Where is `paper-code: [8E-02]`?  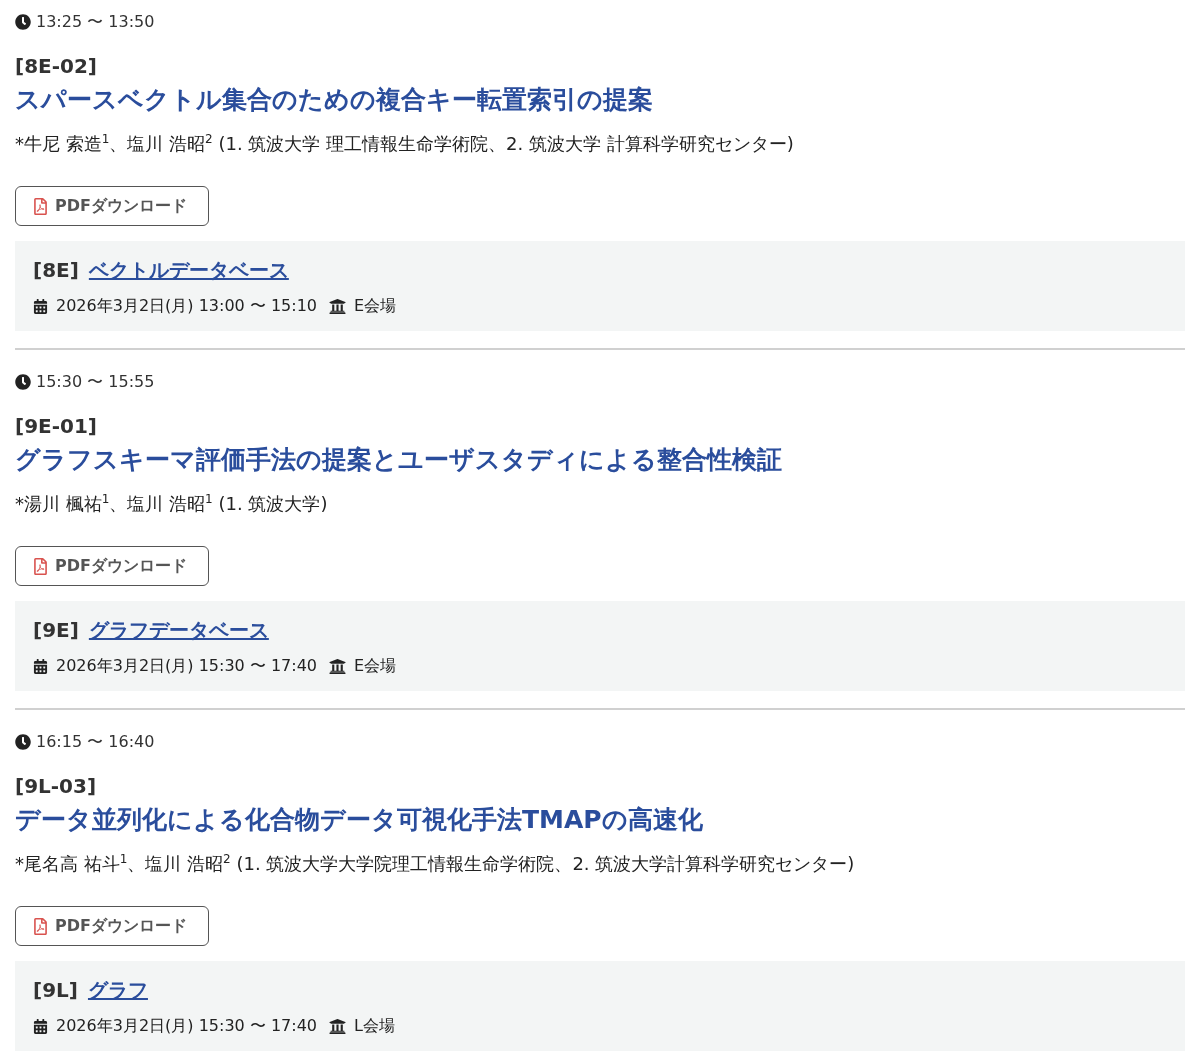 paper-code: [8E-02] is located at coordinates (56, 66).